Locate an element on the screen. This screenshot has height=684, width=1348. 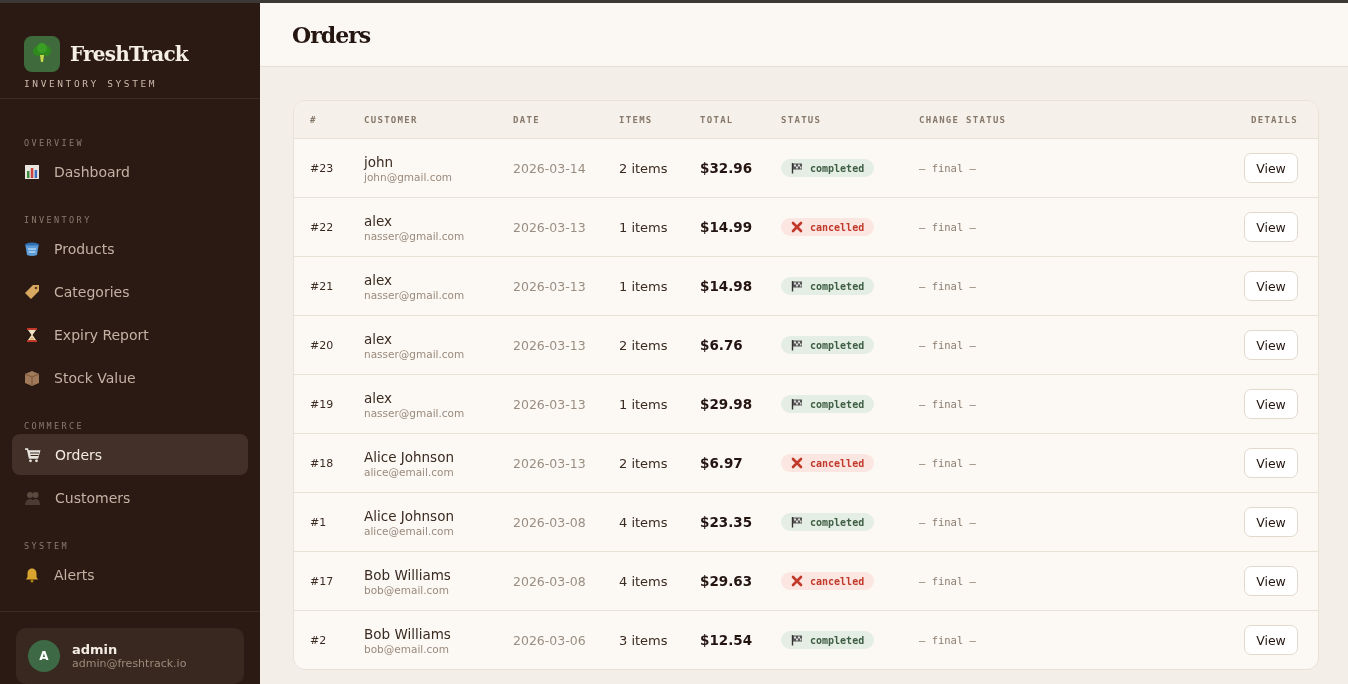
nav-item: Dashboard is located at coordinates (130, 171).